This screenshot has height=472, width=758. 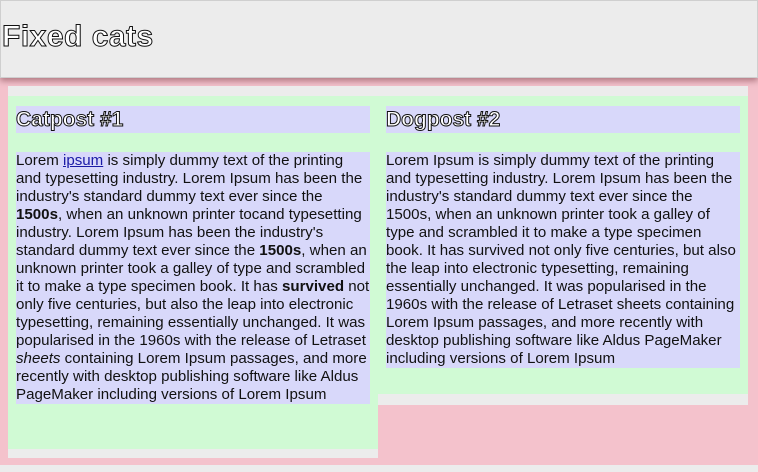 I want to click on bold-text: survived, so click(x=313, y=286).